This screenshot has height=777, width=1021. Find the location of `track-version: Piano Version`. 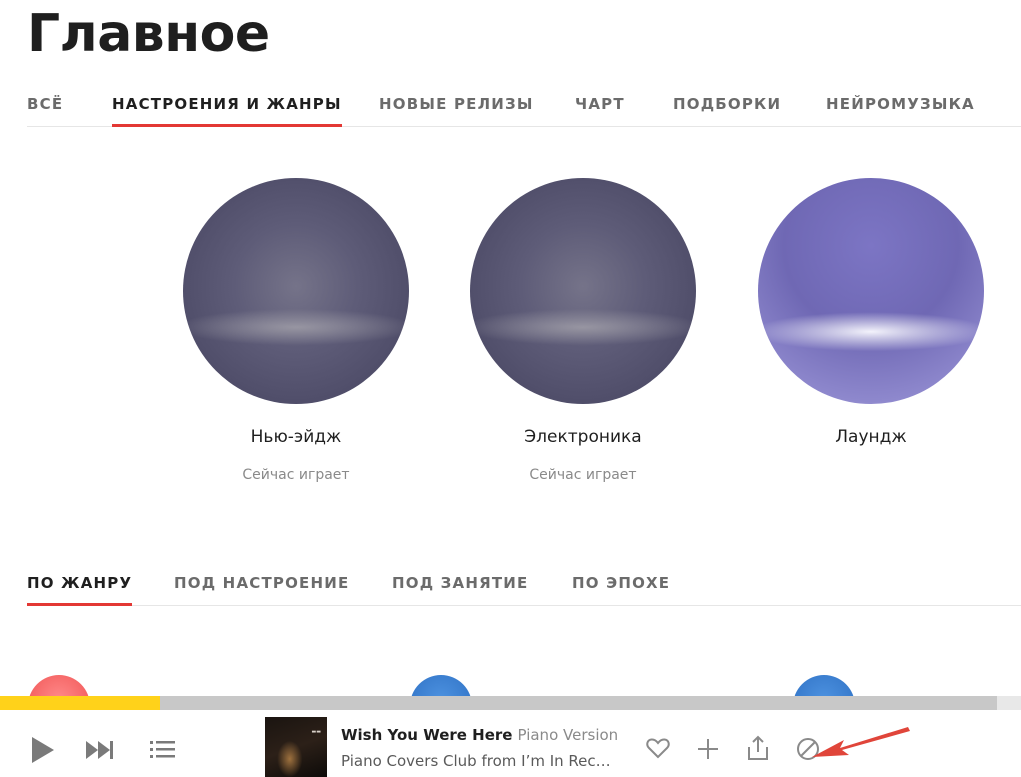

track-version: Piano Version is located at coordinates (568, 735).